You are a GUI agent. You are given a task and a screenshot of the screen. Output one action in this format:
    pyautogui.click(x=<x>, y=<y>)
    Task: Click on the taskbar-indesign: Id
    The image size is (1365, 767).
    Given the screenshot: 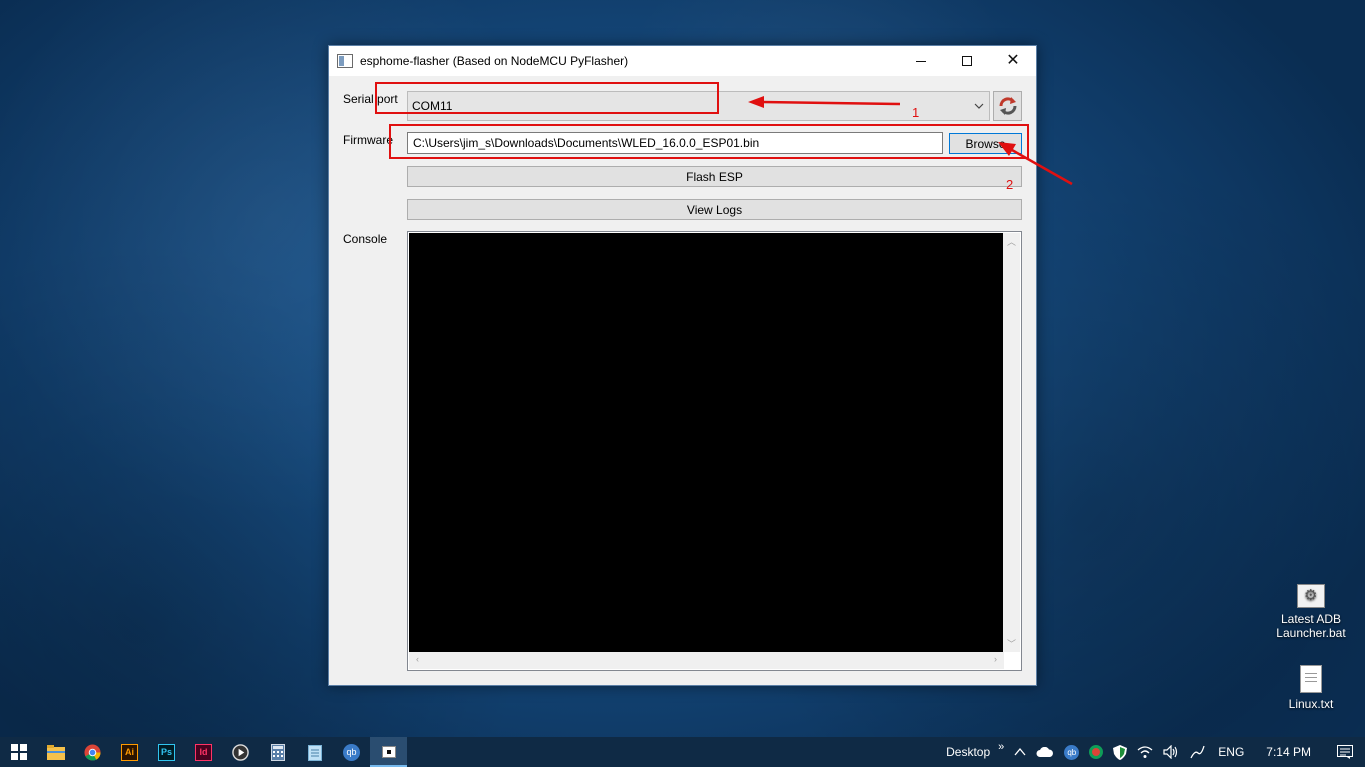 What is the action you would take?
    pyautogui.click(x=203, y=752)
    